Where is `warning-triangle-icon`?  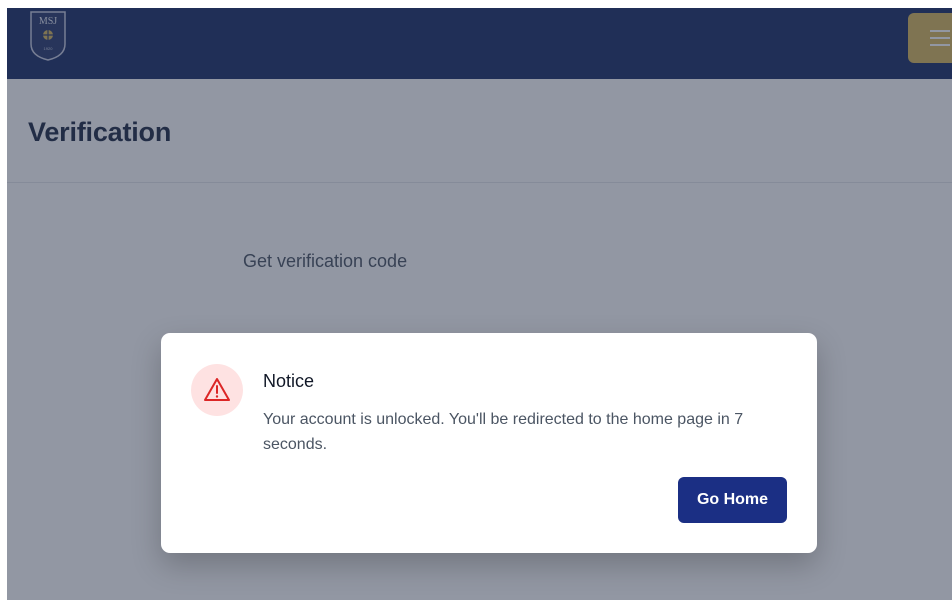 warning-triangle-icon is located at coordinates (217, 389).